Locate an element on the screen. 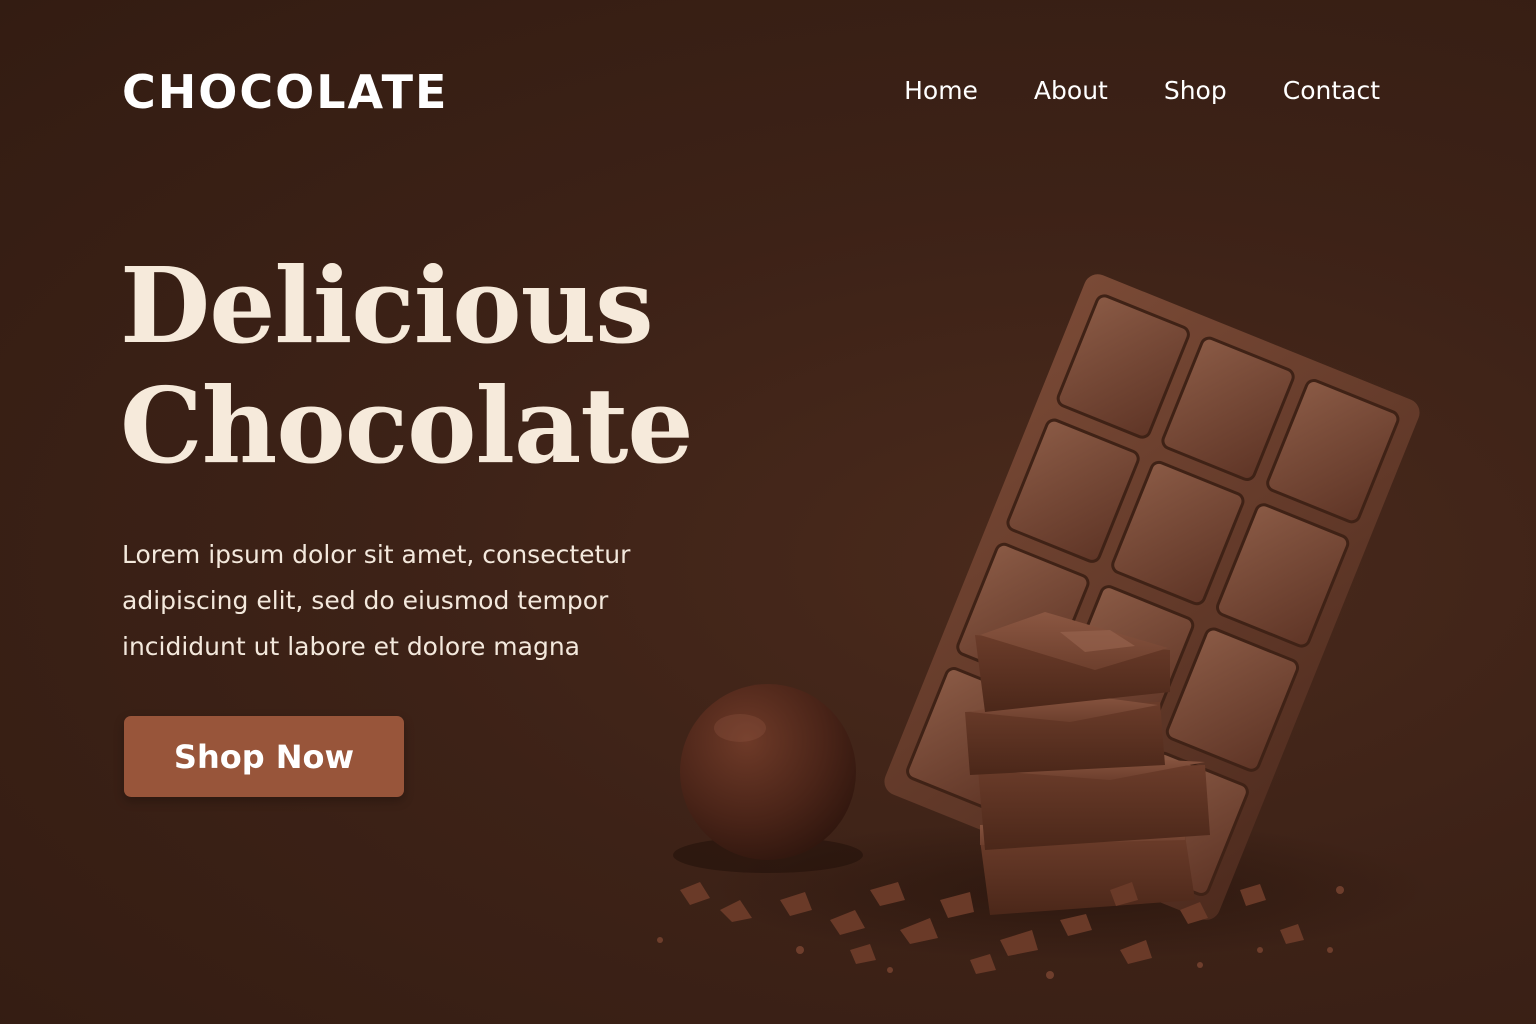 The width and height of the screenshot is (1536, 1024). nav-link-shop: Shop is located at coordinates (1195, 91).